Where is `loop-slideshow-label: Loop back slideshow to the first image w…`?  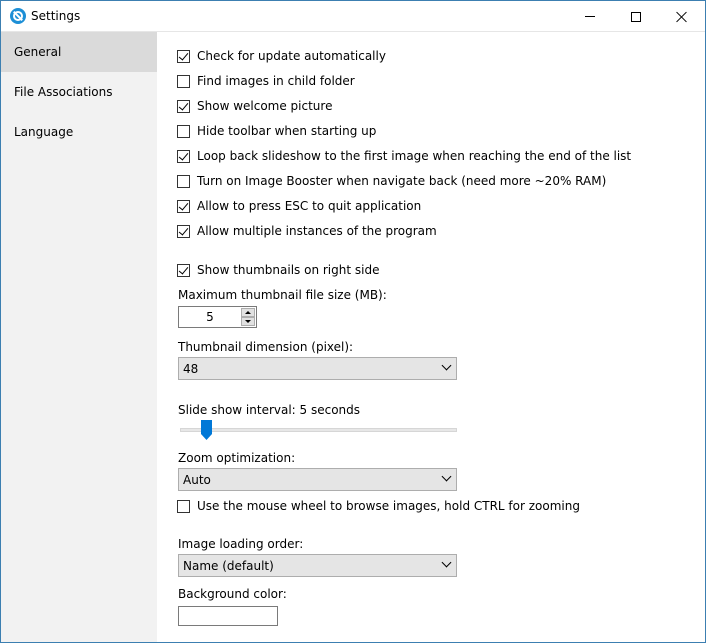 loop-slideshow-label: Loop back slideshow to the first image w… is located at coordinates (414, 156).